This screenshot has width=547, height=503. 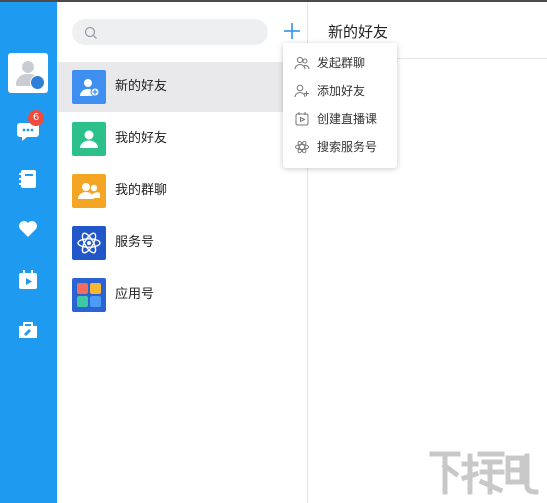 What do you see at coordinates (28, 280) in the screenshot?
I see `calendar-play-icon` at bounding box center [28, 280].